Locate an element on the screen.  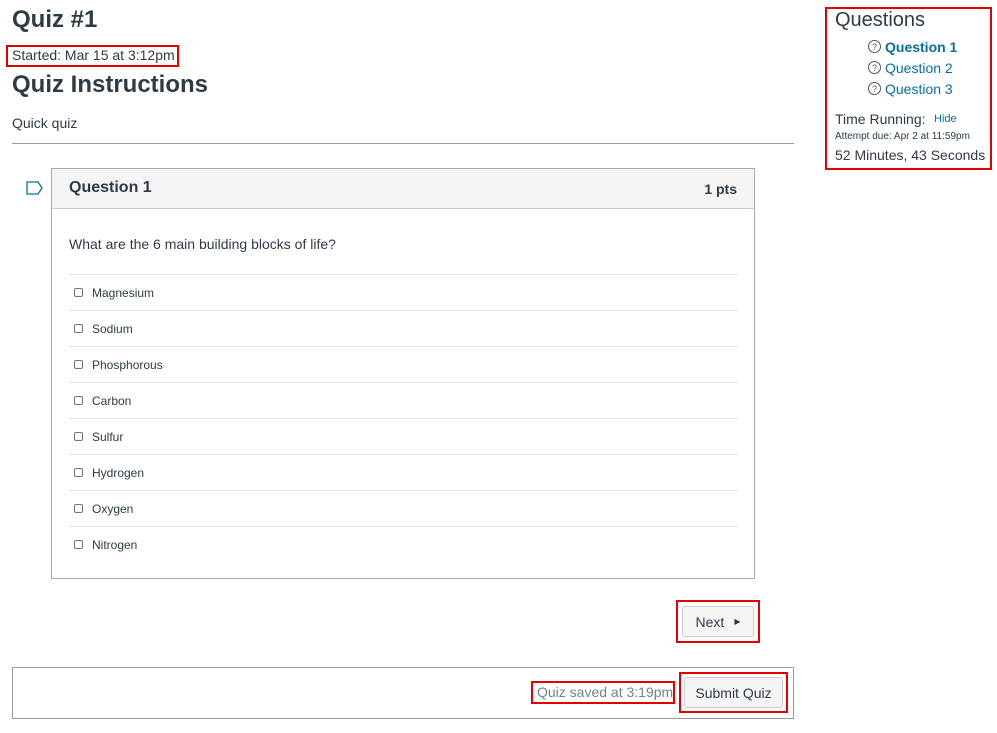
answer-label: Nitrogen is located at coordinates (114, 545).